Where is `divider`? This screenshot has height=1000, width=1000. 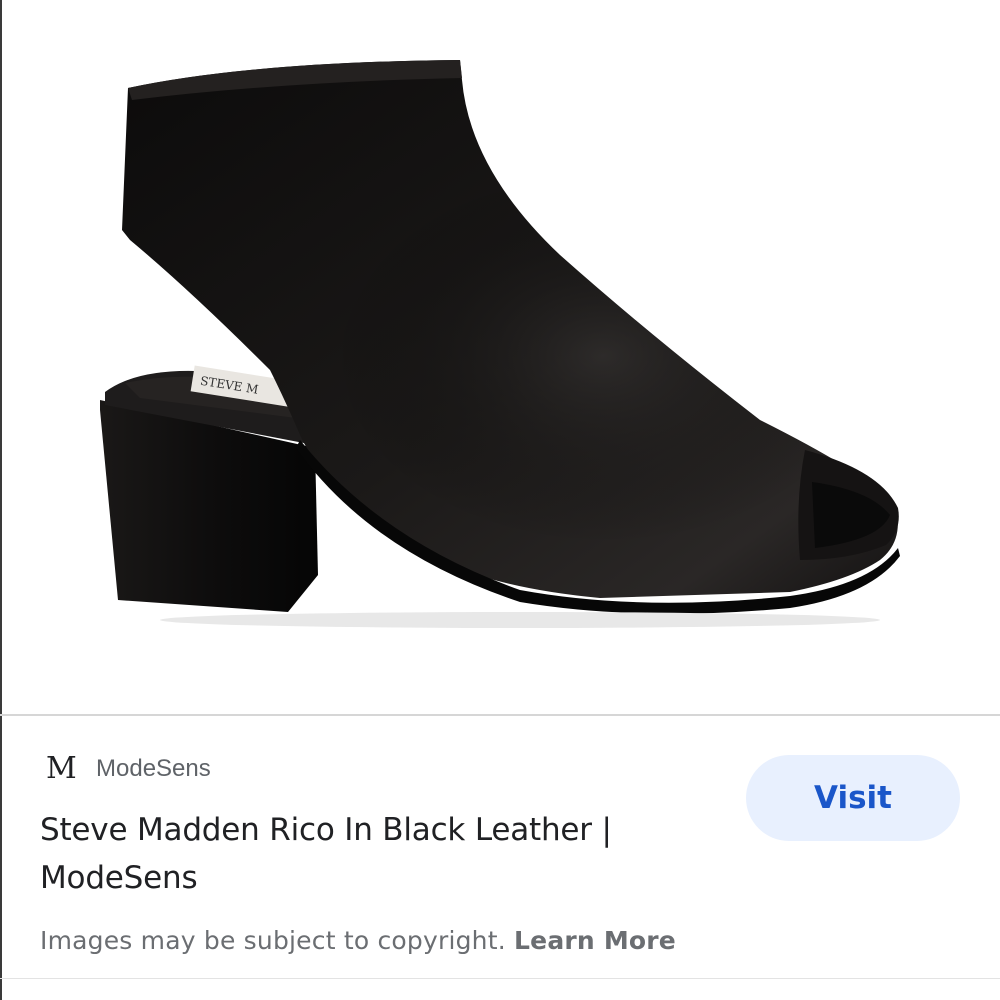 divider is located at coordinates (500, 715).